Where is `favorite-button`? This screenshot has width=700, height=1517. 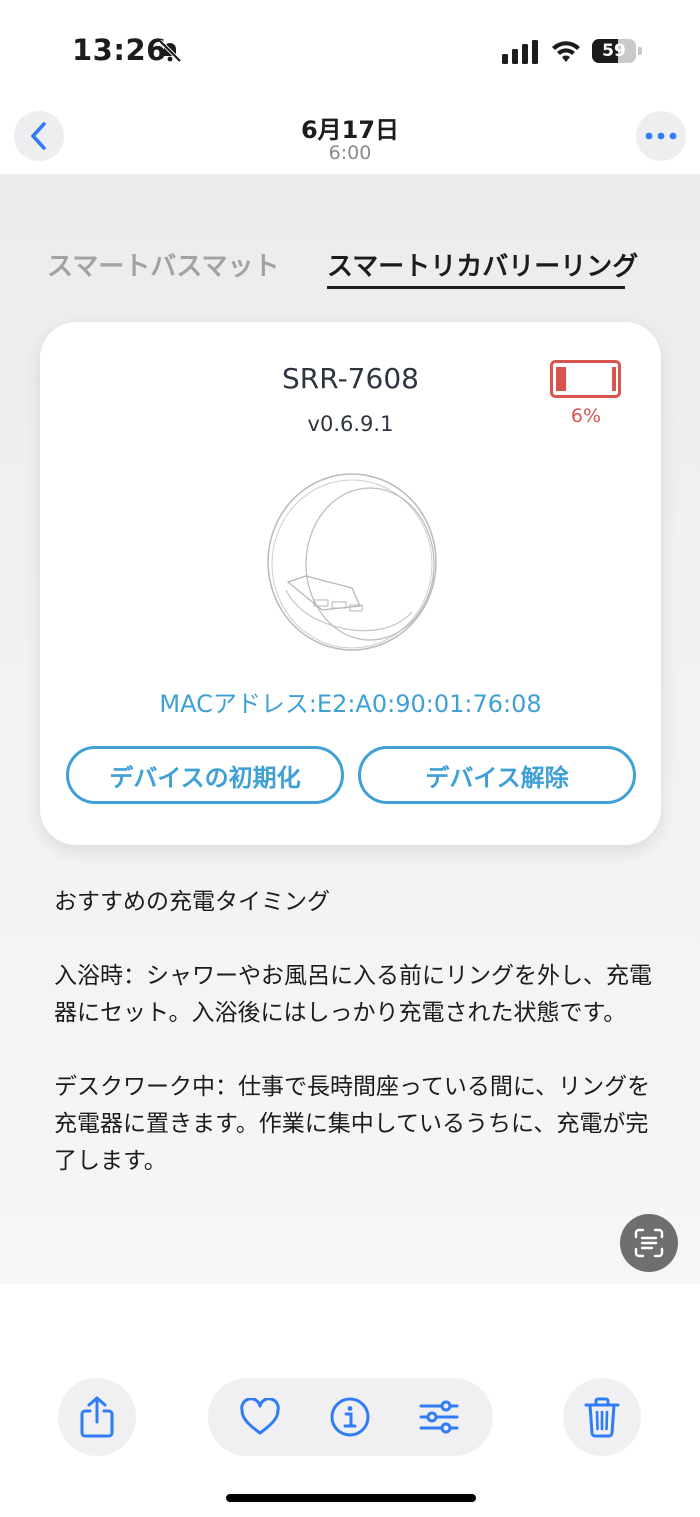
favorite-button is located at coordinates (260, 1417).